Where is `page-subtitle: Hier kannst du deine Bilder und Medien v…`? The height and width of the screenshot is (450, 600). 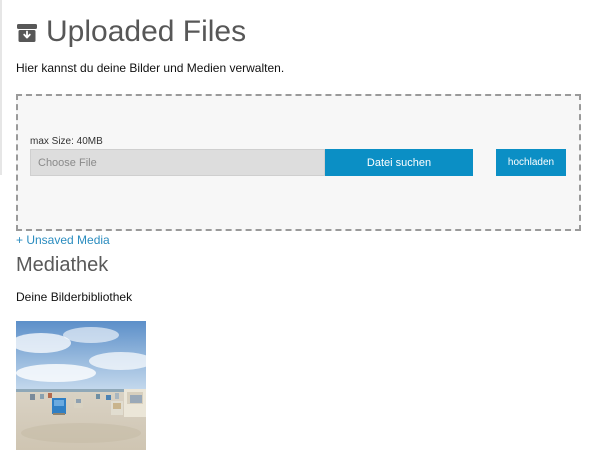 page-subtitle: Hier kannst du deine Bilder und Medien v… is located at coordinates (150, 68).